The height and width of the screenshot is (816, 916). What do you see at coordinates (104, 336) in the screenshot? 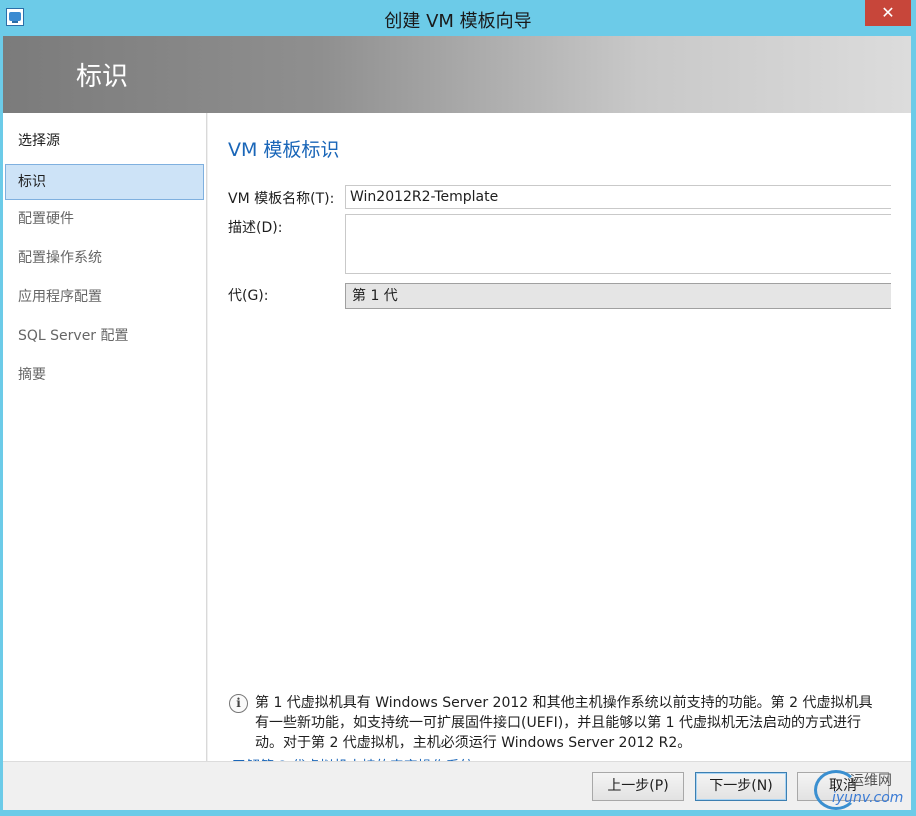
I see `nav-item-sql-server-config: SQL Server 配置` at bounding box center [104, 336].